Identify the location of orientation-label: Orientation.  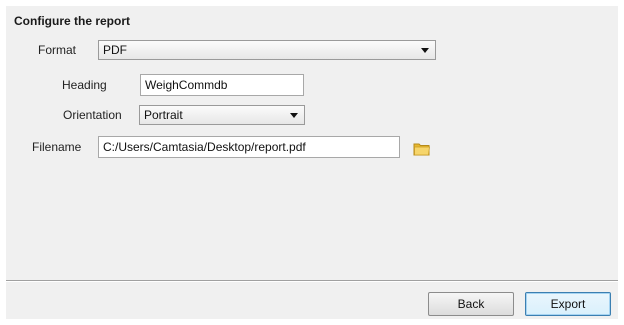
(92, 115).